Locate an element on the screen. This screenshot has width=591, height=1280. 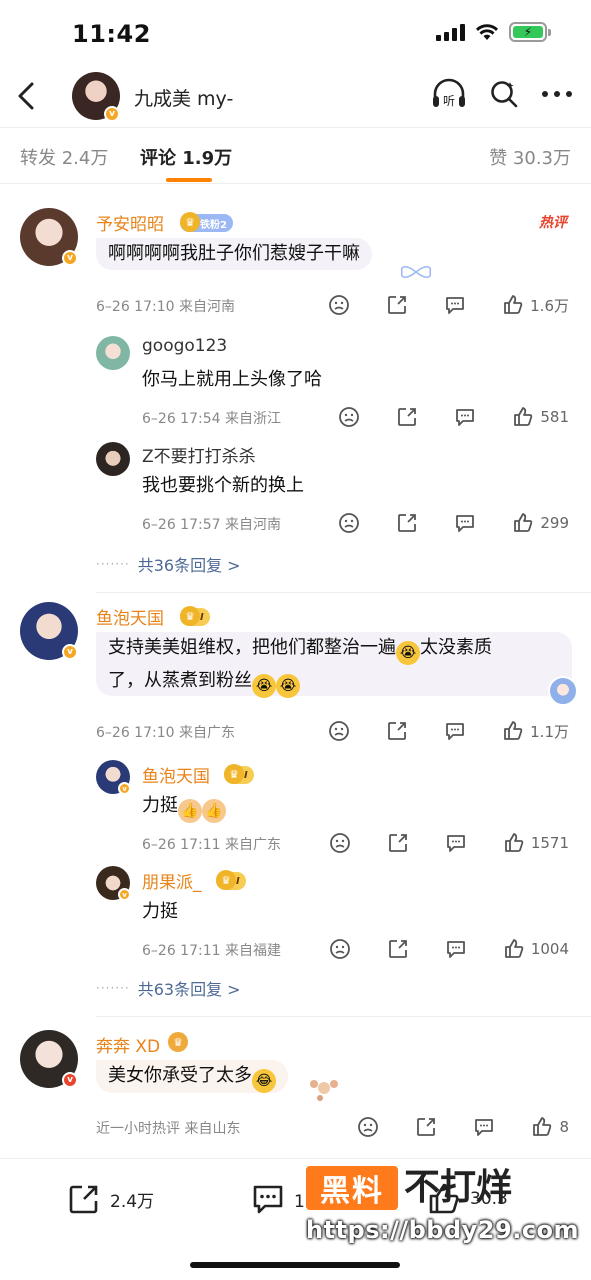
wifi-icon is located at coordinates (487, 32).